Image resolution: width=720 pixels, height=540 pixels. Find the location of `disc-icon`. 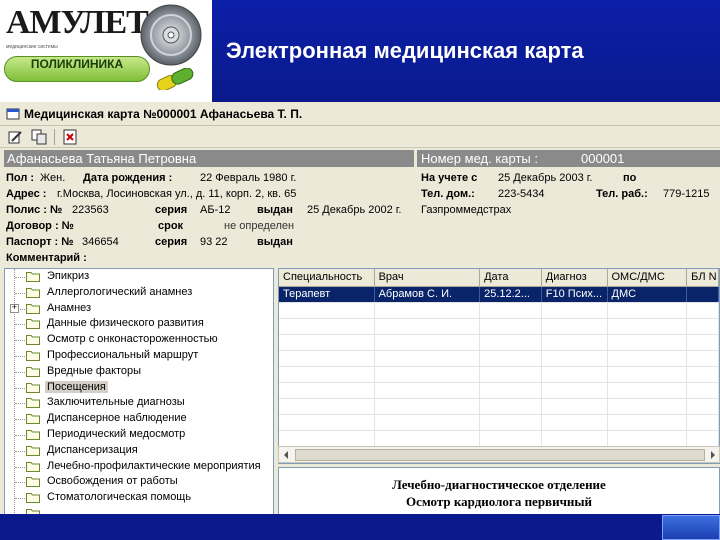

disc-icon is located at coordinates (171, 35).